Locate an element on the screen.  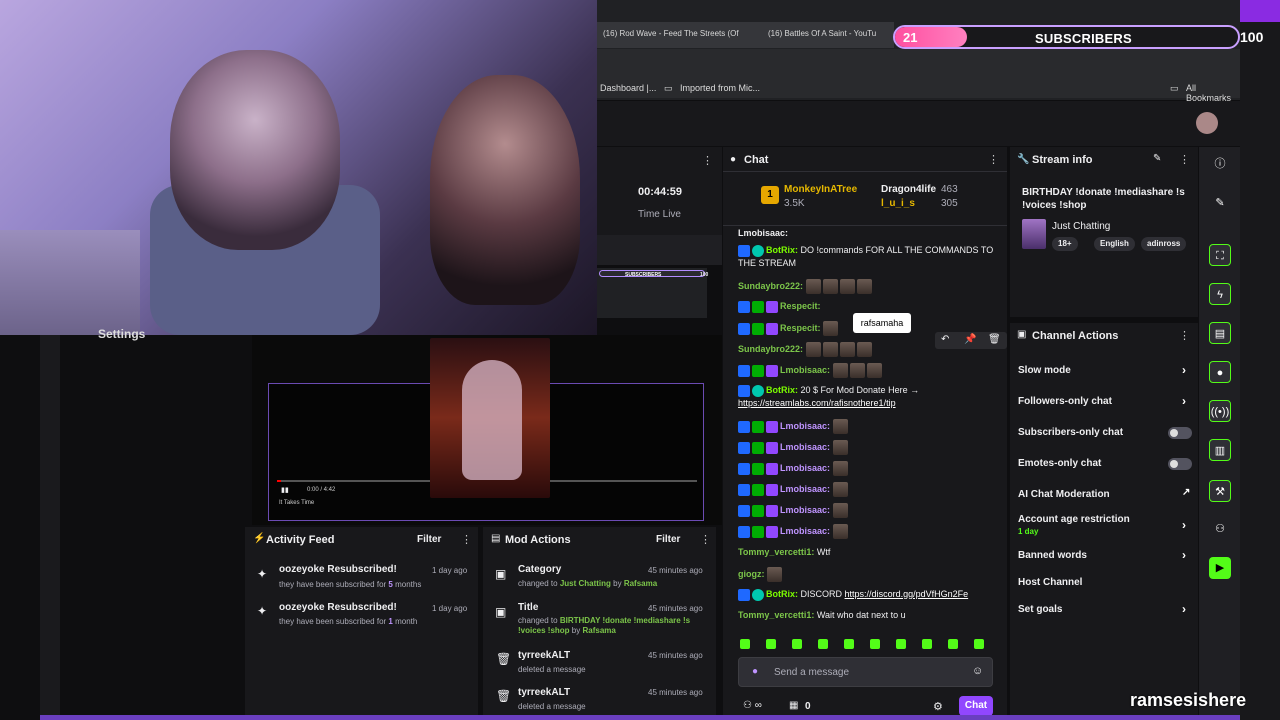
mod-actions-title: Mod Actions is located at coordinates (538, 540).